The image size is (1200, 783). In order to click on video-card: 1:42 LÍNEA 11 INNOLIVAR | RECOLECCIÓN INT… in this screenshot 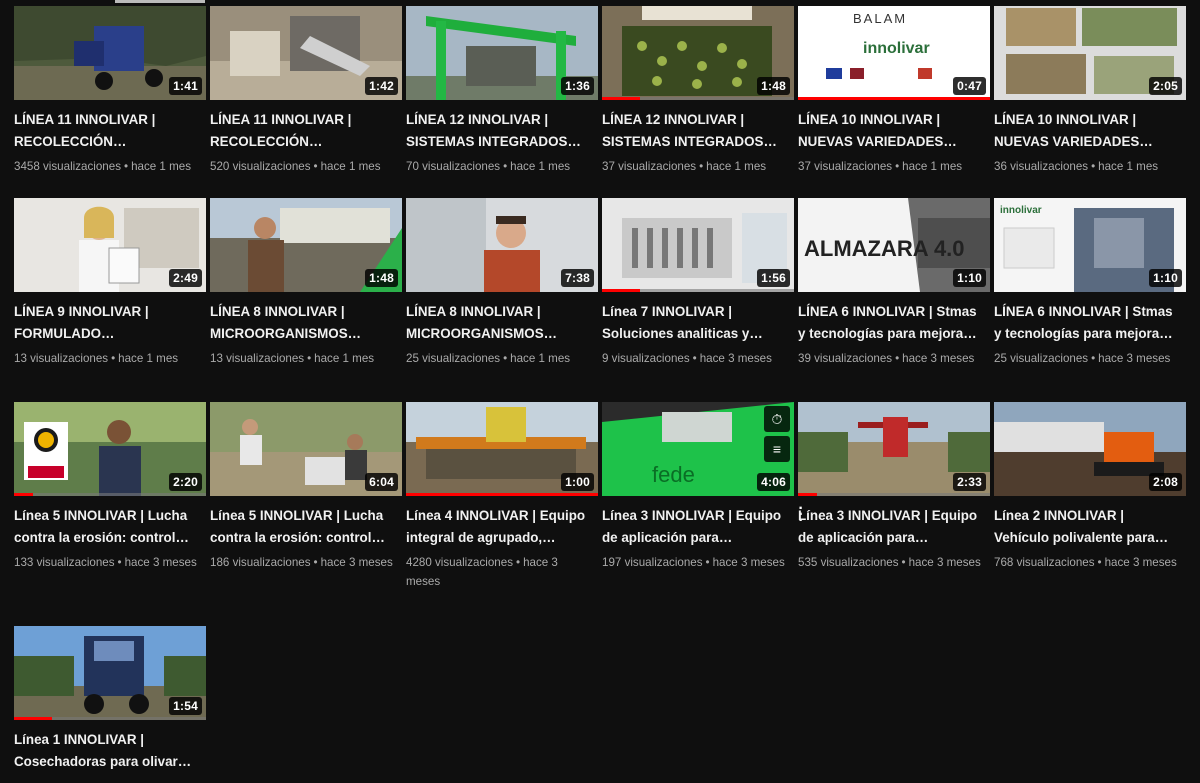, I will do `click(306, 91)`.